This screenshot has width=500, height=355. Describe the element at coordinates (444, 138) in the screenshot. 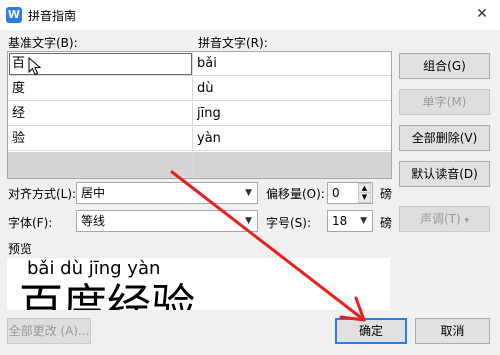

I see `delete-all-button: 全部删除(V)` at that location.